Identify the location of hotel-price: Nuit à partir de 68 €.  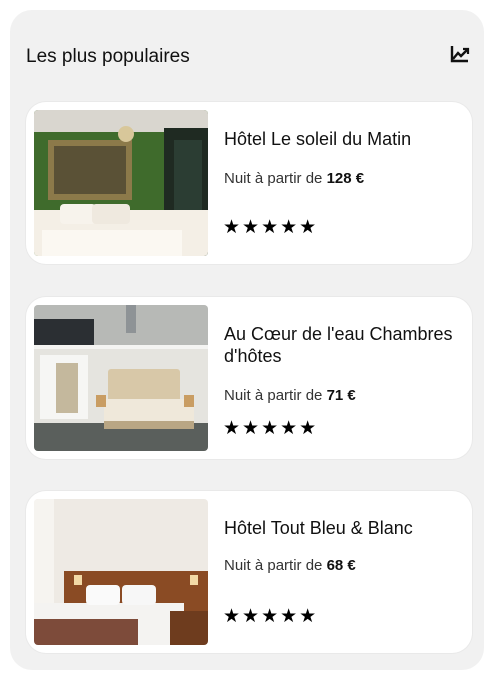
(290, 565).